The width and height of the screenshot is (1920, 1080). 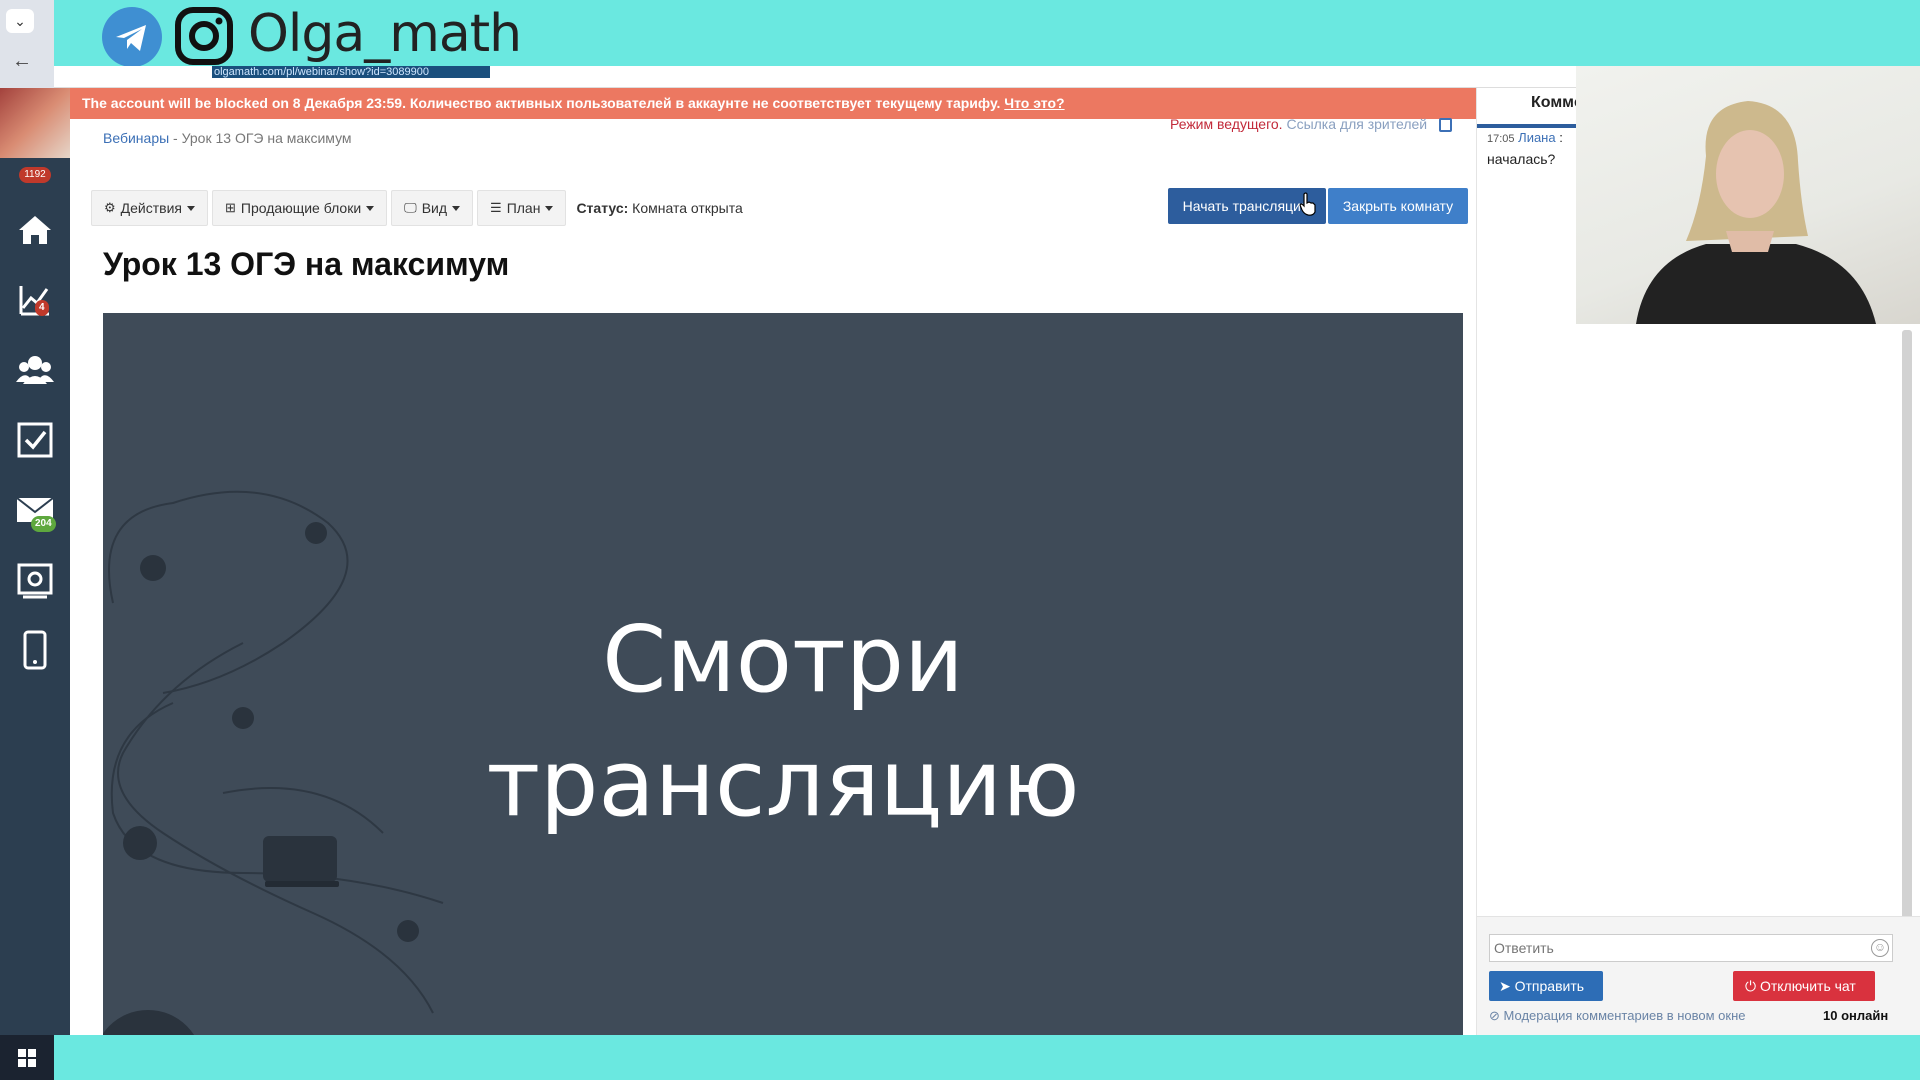 What do you see at coordinates (136, 138) in the screenshot?
I see `breadcrumb-root: Вебинары` at bounding box center [136, 138].